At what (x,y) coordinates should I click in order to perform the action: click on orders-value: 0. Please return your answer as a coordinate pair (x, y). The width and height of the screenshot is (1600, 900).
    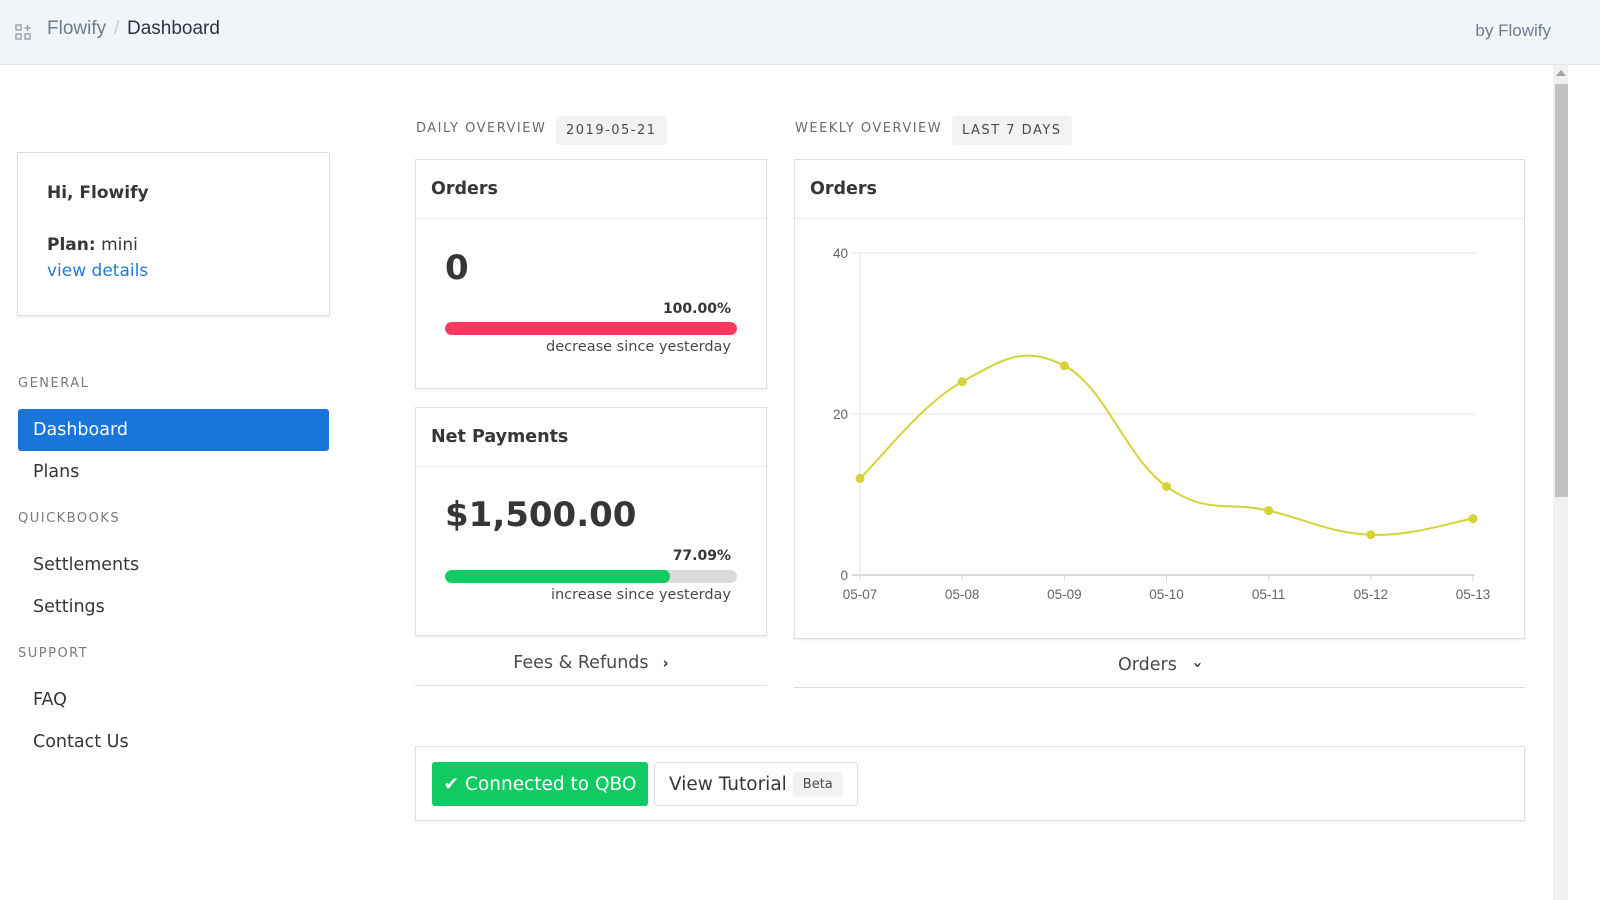
    Looking at the image, I should click on (457, 268).